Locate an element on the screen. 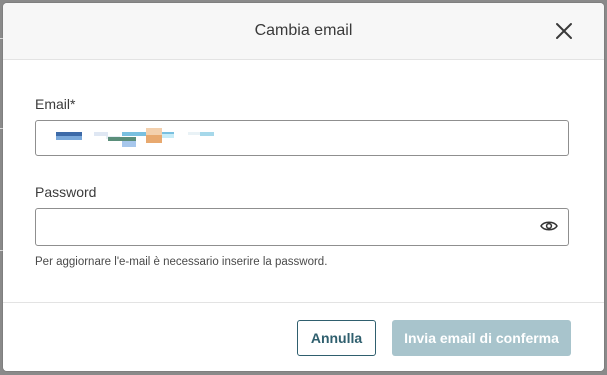 This screenshot has height=375, width=607. password-visibility-toggle is located at coordinates (549, 226).